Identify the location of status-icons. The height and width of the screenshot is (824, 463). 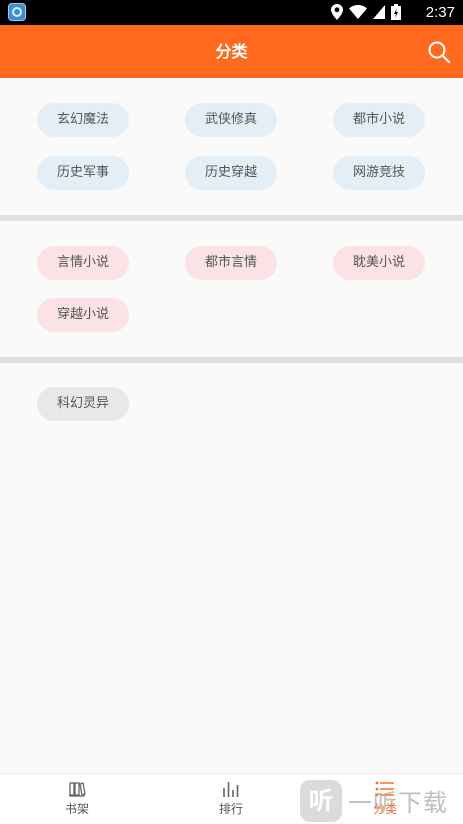
(366, 12).